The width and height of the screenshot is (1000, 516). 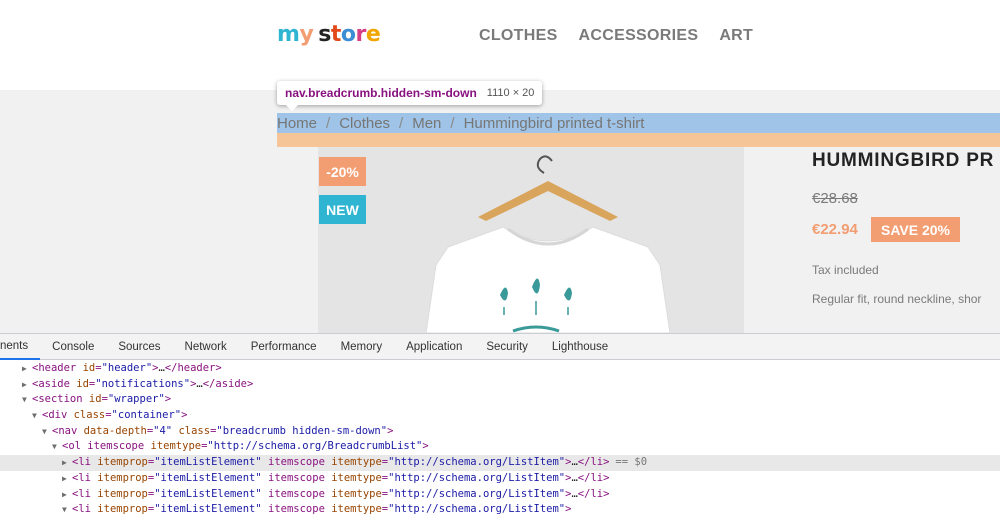 I want to click on nav-item-art: ART, so click(x=736, y=36).